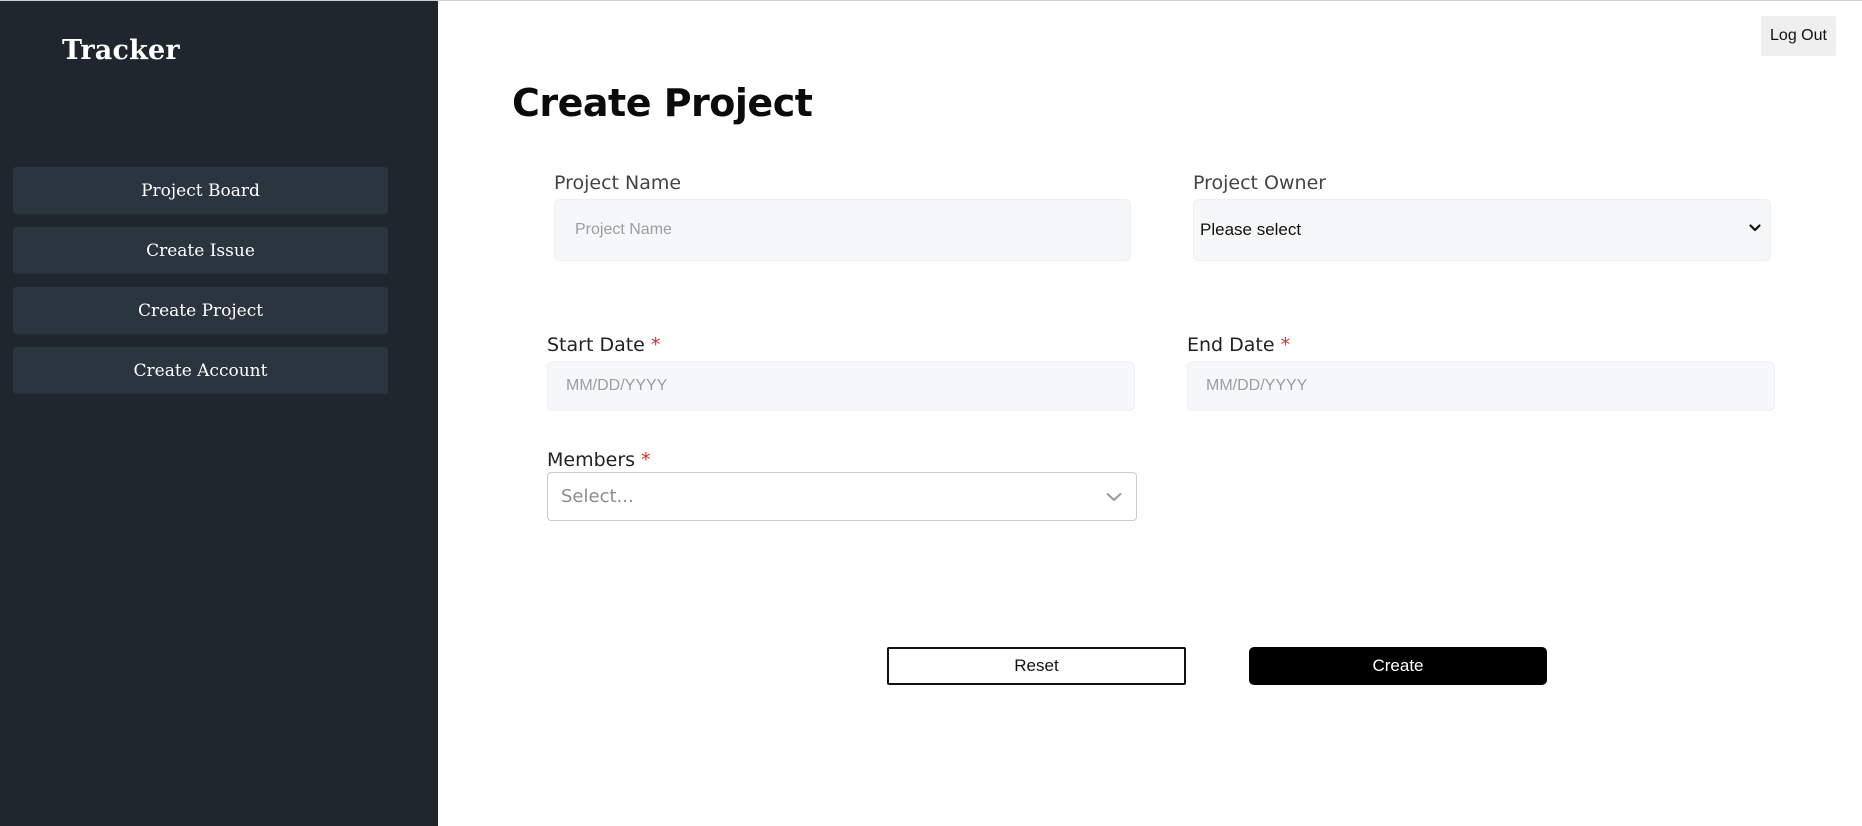 Image resolution: width=1862 pixels, height=826 pixels. Describe the element at coordinates (596, 345) in the screenshot. I see `start-date-label-text: Start Date` at that location.